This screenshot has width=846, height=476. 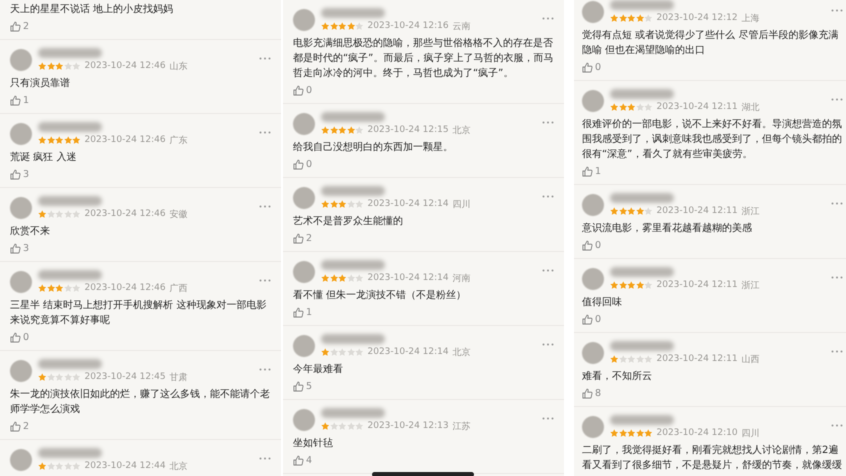 I want to click on comment-text: 只有演员靠谱, so click(x=40, y=83).